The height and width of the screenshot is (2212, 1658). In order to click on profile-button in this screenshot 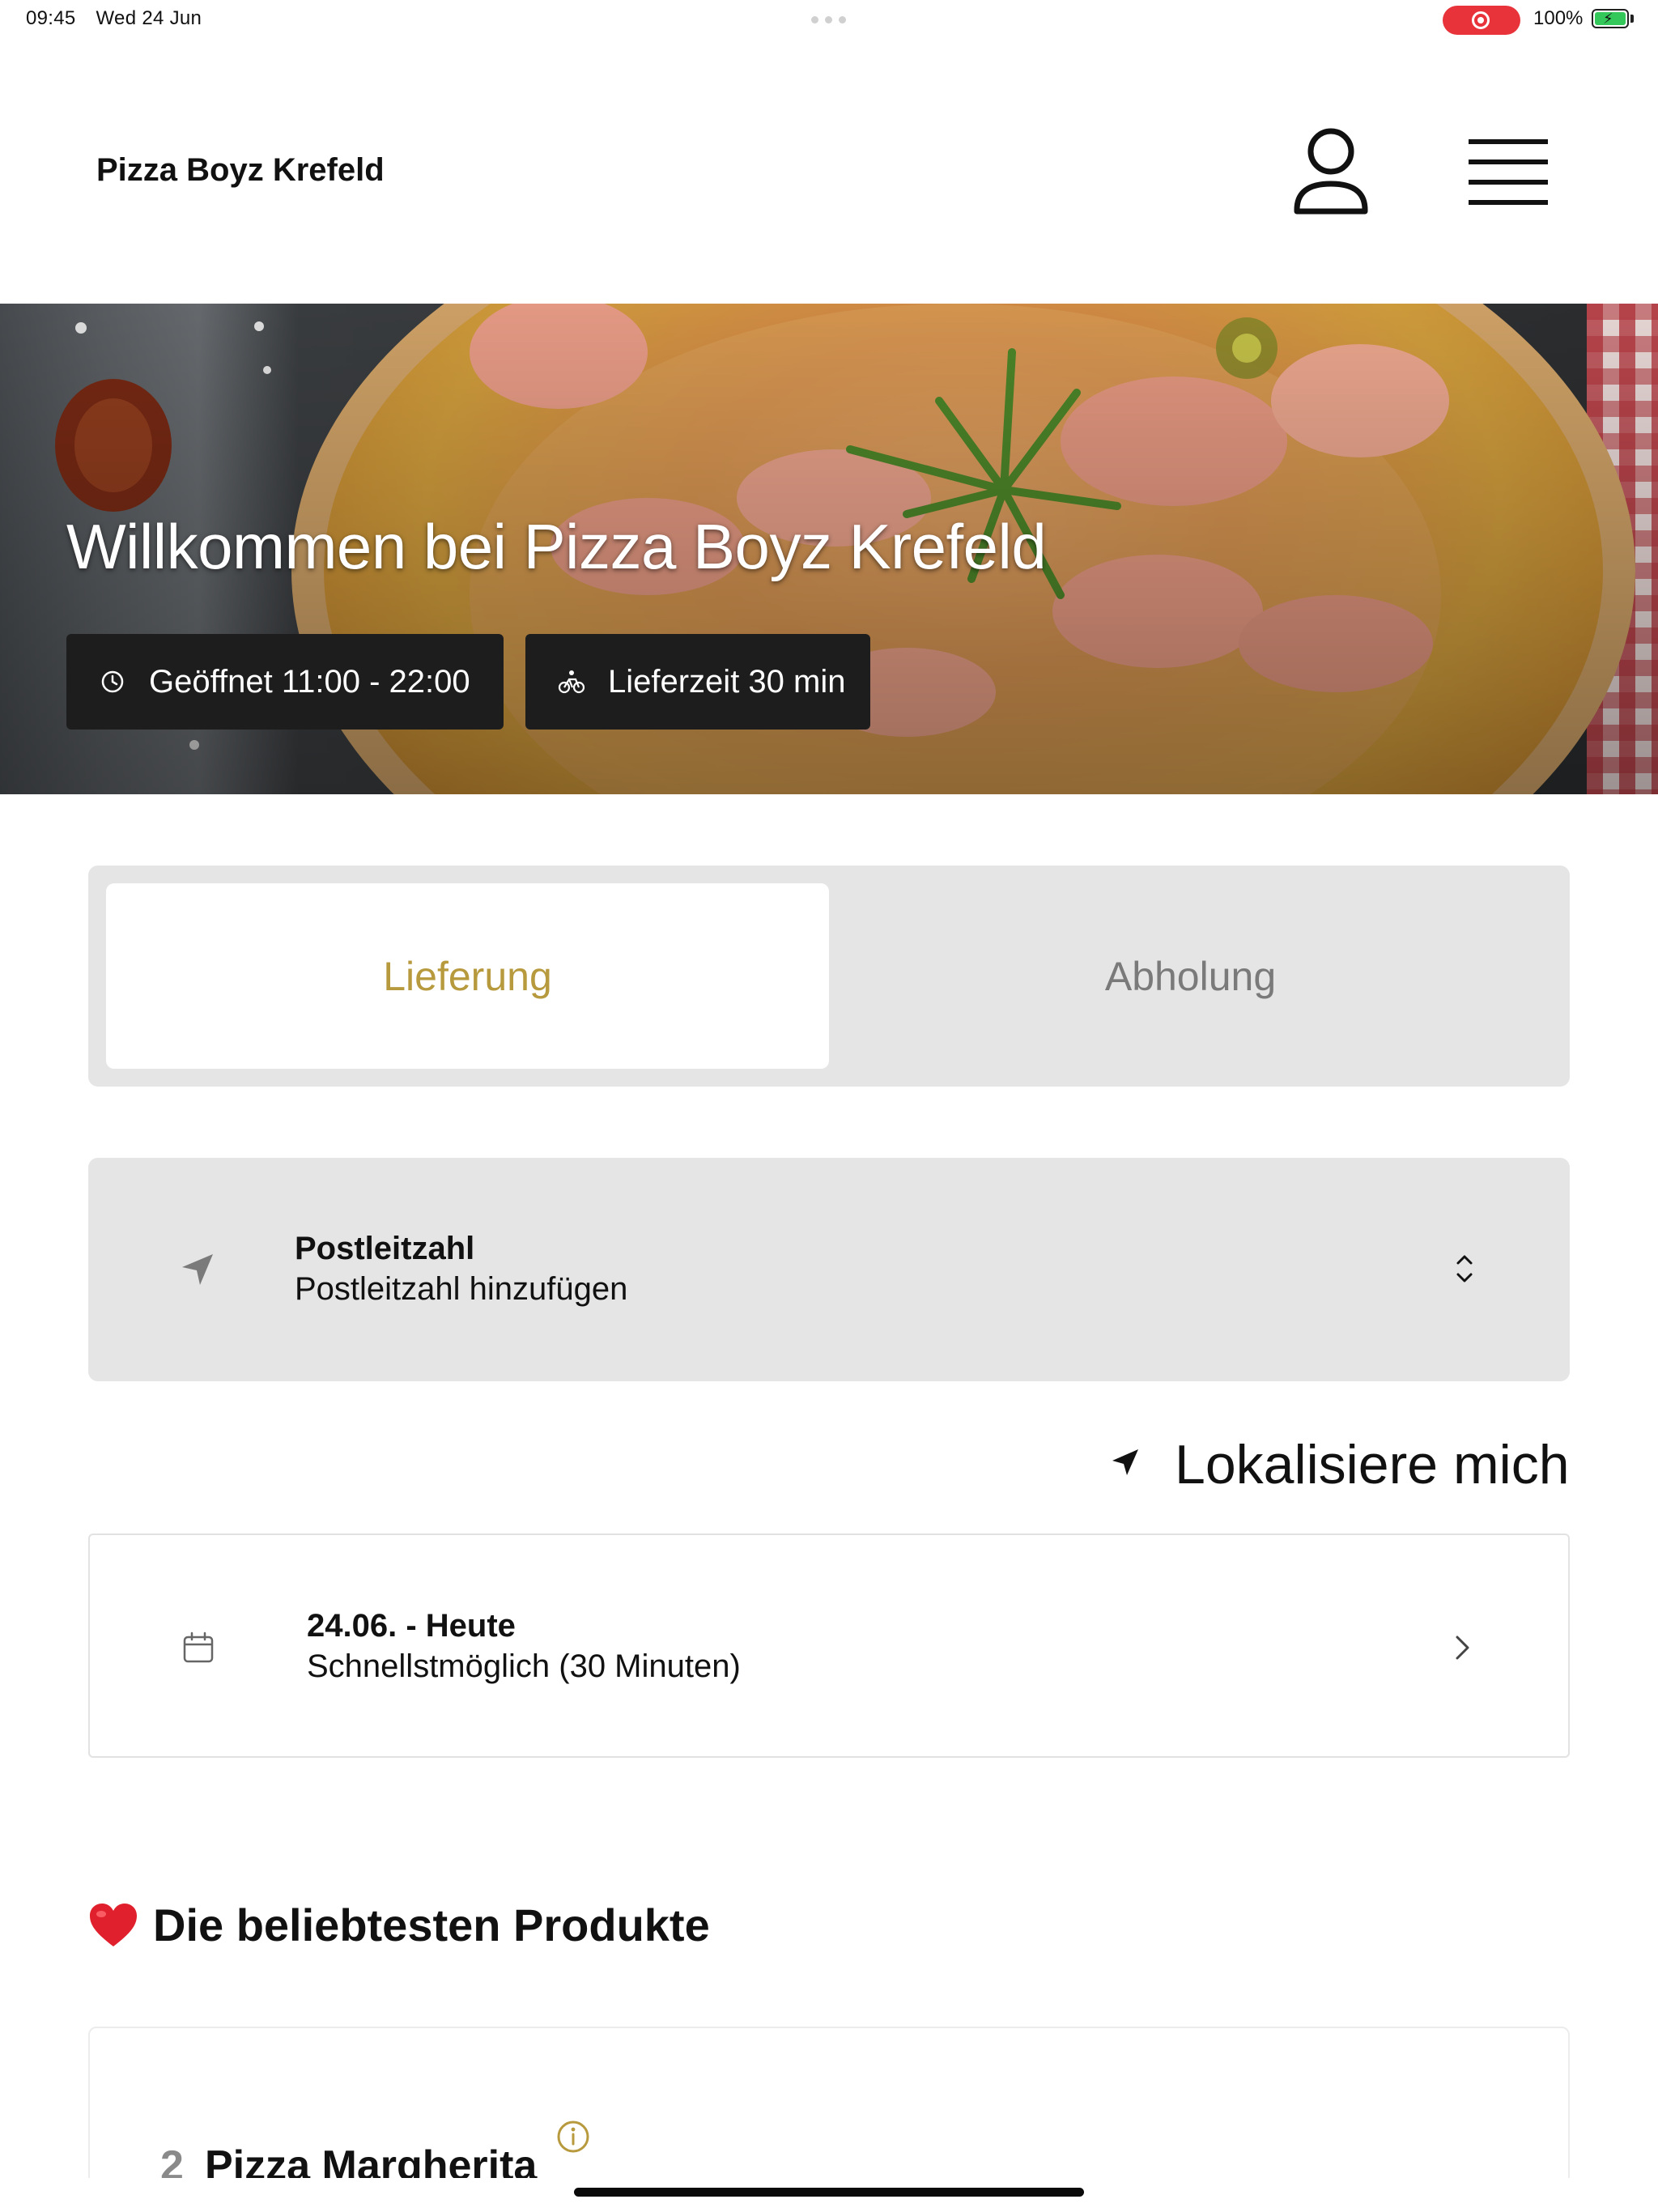, I will do `click(1330, 172)`.